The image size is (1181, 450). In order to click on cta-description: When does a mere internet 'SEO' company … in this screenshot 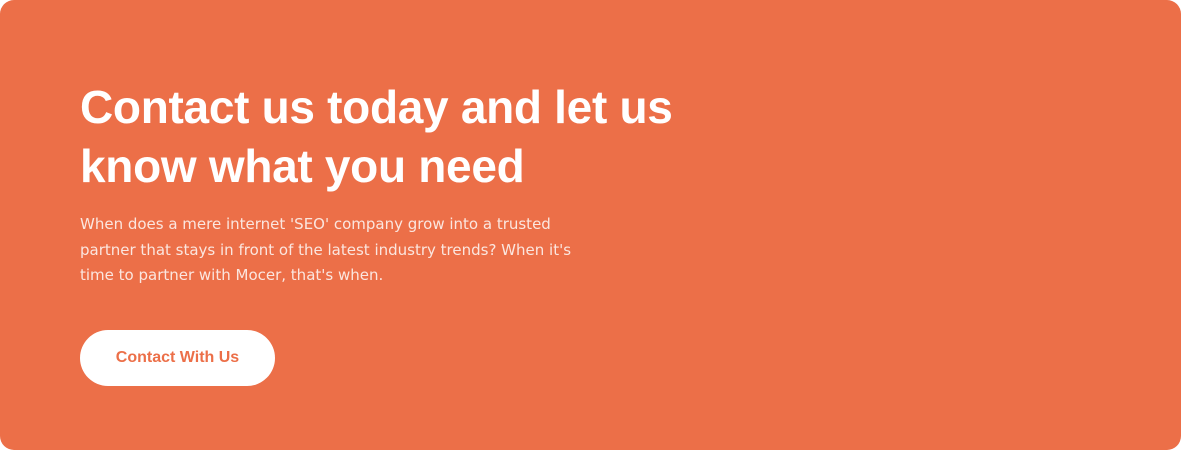, I will do `click(326, 249)`.